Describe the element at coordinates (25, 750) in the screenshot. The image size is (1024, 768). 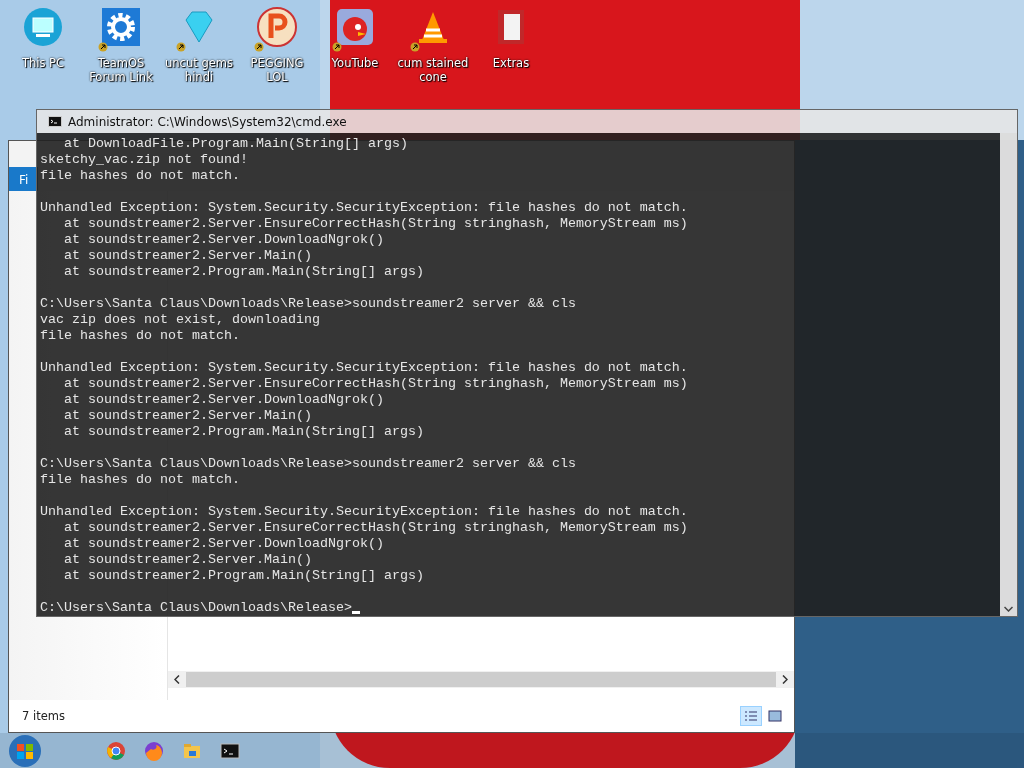
I see `start-button` at that location.